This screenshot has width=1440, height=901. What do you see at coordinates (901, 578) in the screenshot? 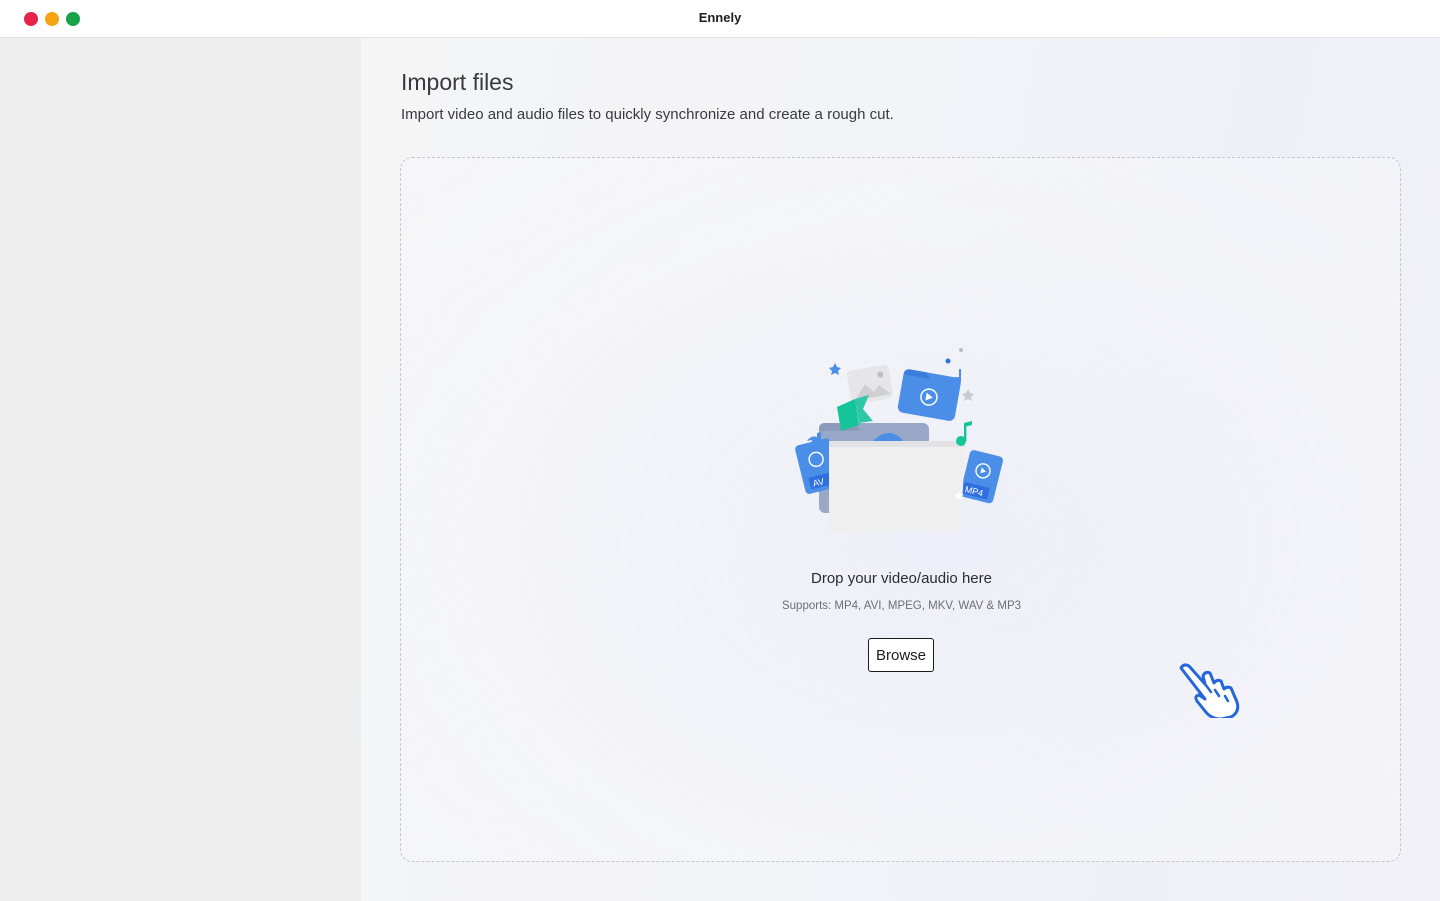
I see `drop-prompt: Drop your video/audio here` at bounding box center [901, 578].